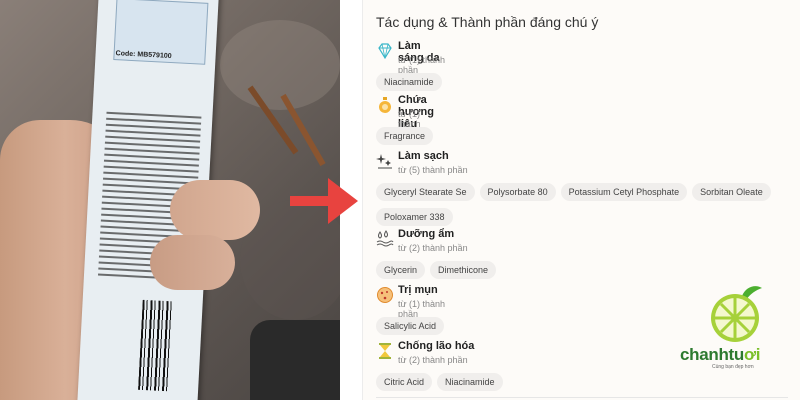 The height and width of the screenshot is (400, 800). I want to click on ingredient-chip: Glycerin, so click(401, 270).